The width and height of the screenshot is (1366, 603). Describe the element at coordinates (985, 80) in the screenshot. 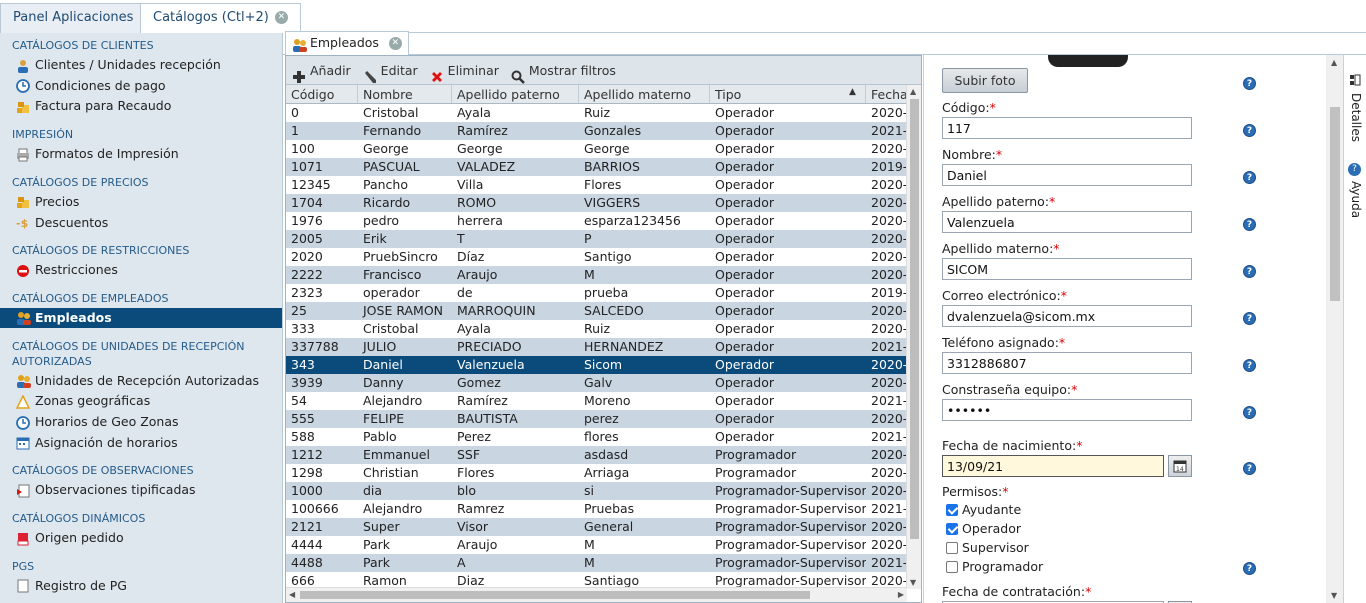

I see `upload-photo-button: Subir foto` at that location.